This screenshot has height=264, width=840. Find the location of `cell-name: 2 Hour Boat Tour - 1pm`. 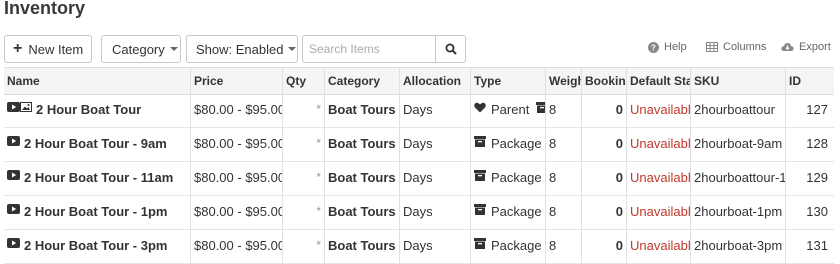

cell-name: 2 Hour Boat Tour - 1pm is located at coordinates (97, 212).